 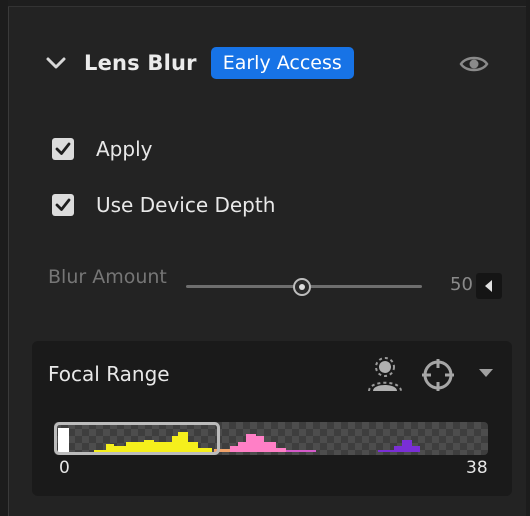 I want to click on use-device-depth-checkbox, so click(x=63, y=205).